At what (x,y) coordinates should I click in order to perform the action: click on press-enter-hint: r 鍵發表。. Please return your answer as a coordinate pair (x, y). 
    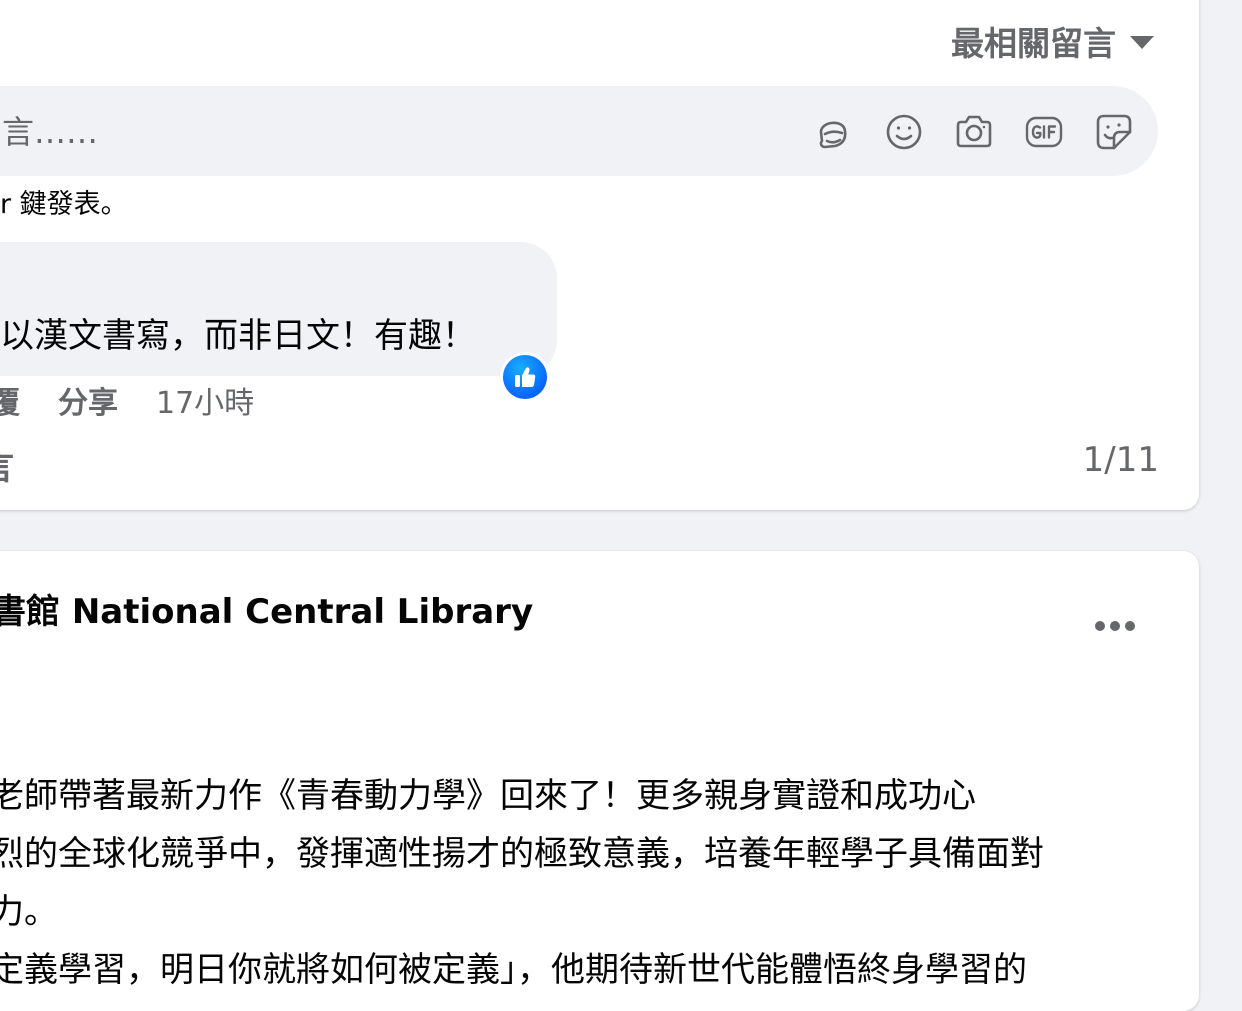
    Looking at the image, I should click on (64, 204).